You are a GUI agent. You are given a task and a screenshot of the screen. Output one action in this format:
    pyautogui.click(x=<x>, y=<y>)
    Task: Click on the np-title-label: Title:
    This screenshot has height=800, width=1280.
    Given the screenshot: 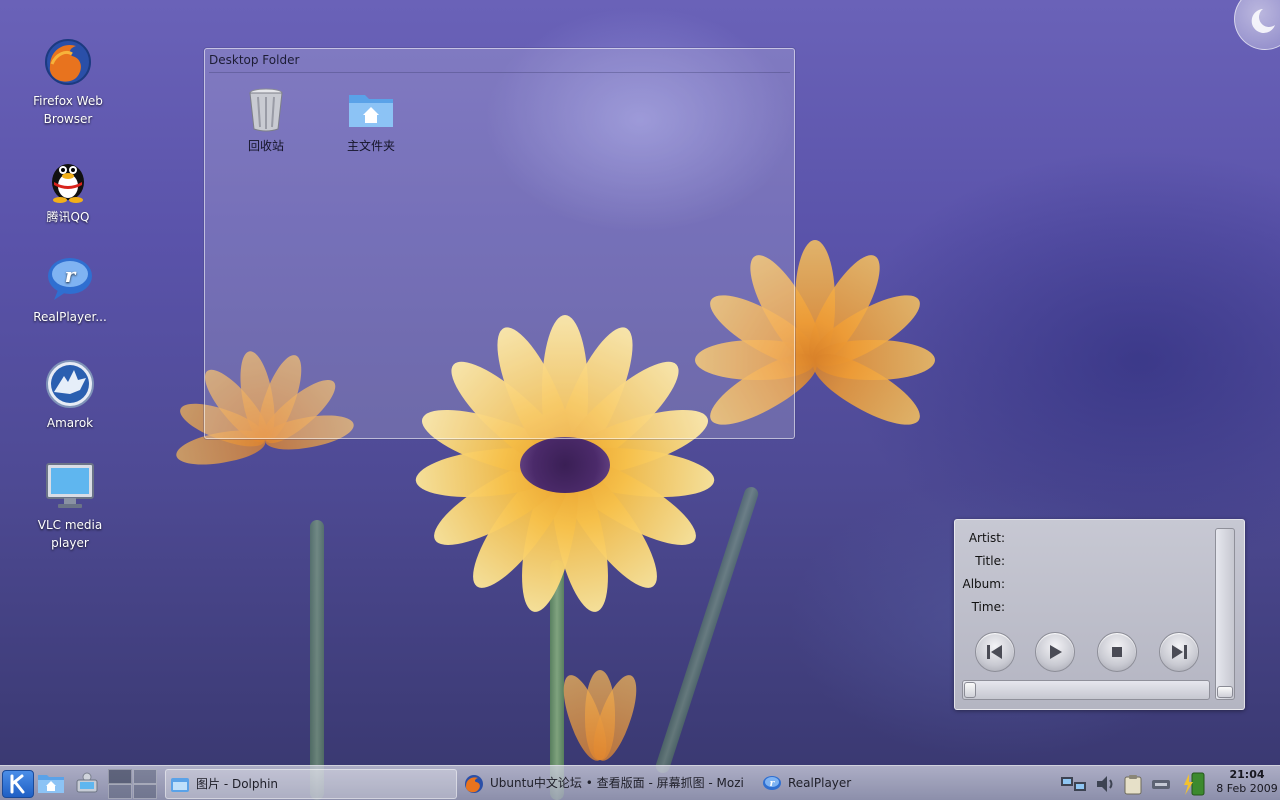 What is the action you would take?
    pyautogui.click(x=990, y=561)
    